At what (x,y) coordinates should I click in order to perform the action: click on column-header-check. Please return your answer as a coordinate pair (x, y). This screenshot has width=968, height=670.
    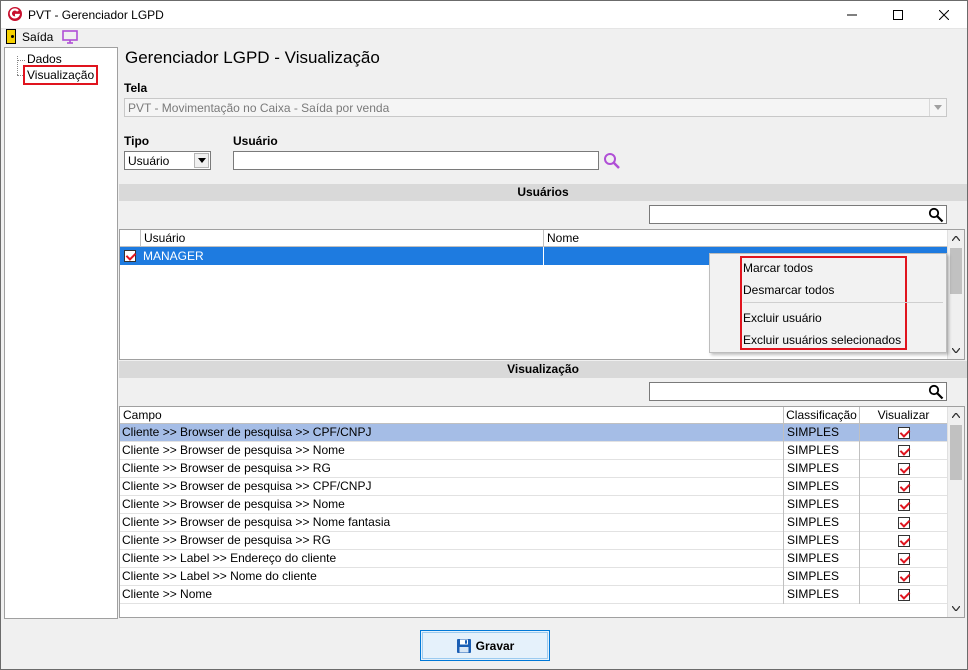
    Looking at the image, I should click on (130, 238).